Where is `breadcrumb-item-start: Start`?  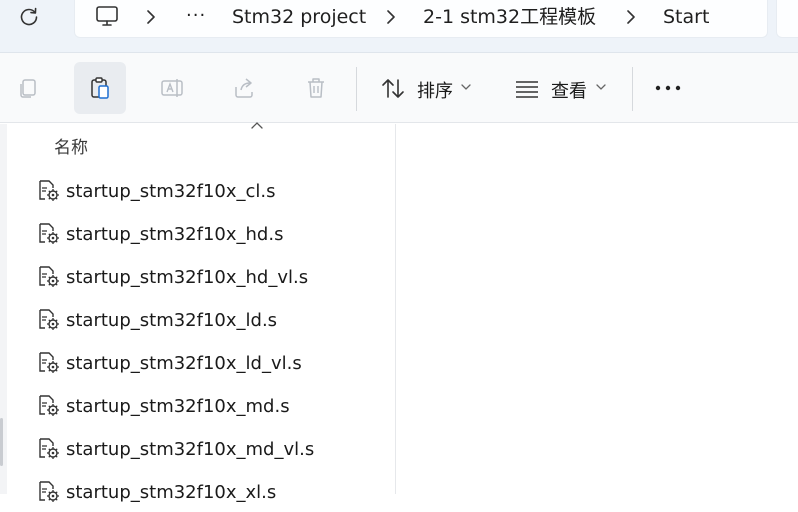
breadcrumb-item-start: Start is located at coordinates (686, 17).